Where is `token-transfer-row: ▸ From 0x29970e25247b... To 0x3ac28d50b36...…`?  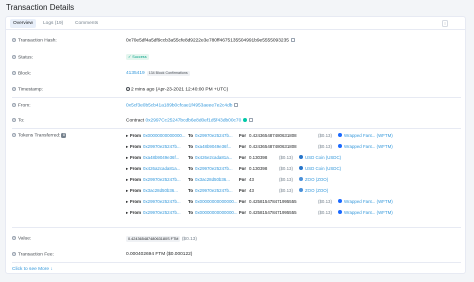 token-transfer-row: ▸ From 0x29970e25247b... To 0x3ac28d50b36...… is located at coordinates (236, 180).